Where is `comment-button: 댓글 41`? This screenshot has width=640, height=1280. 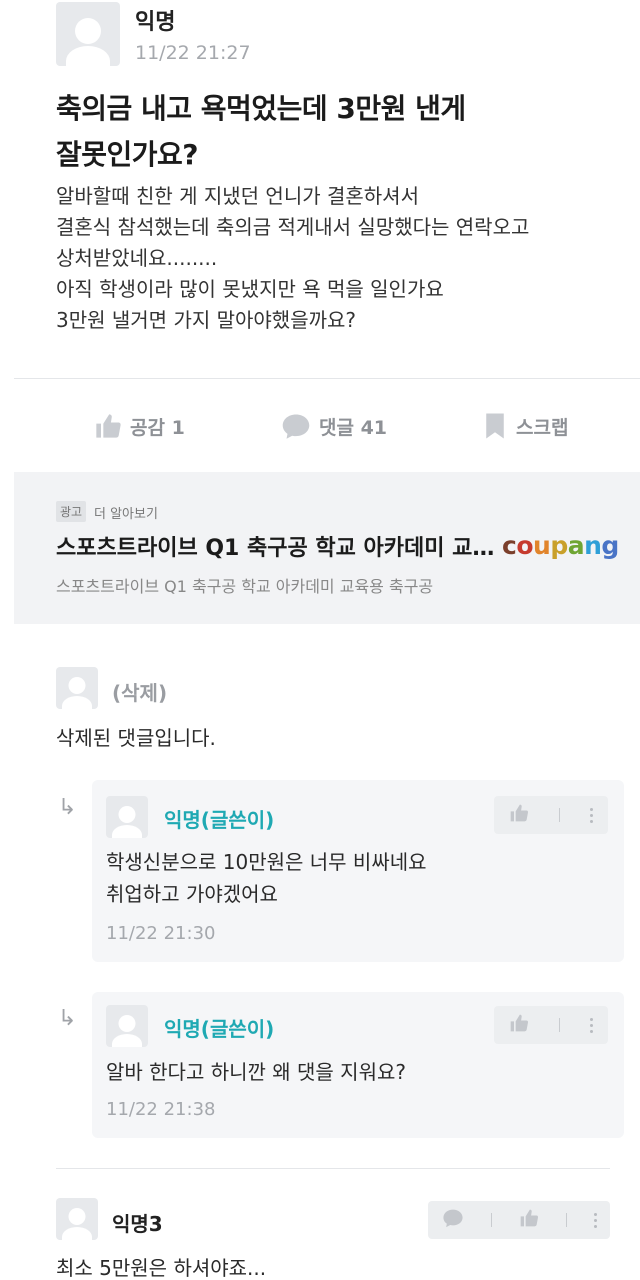 comment-button: 댓글 41 is located at coordinates (334, 426).